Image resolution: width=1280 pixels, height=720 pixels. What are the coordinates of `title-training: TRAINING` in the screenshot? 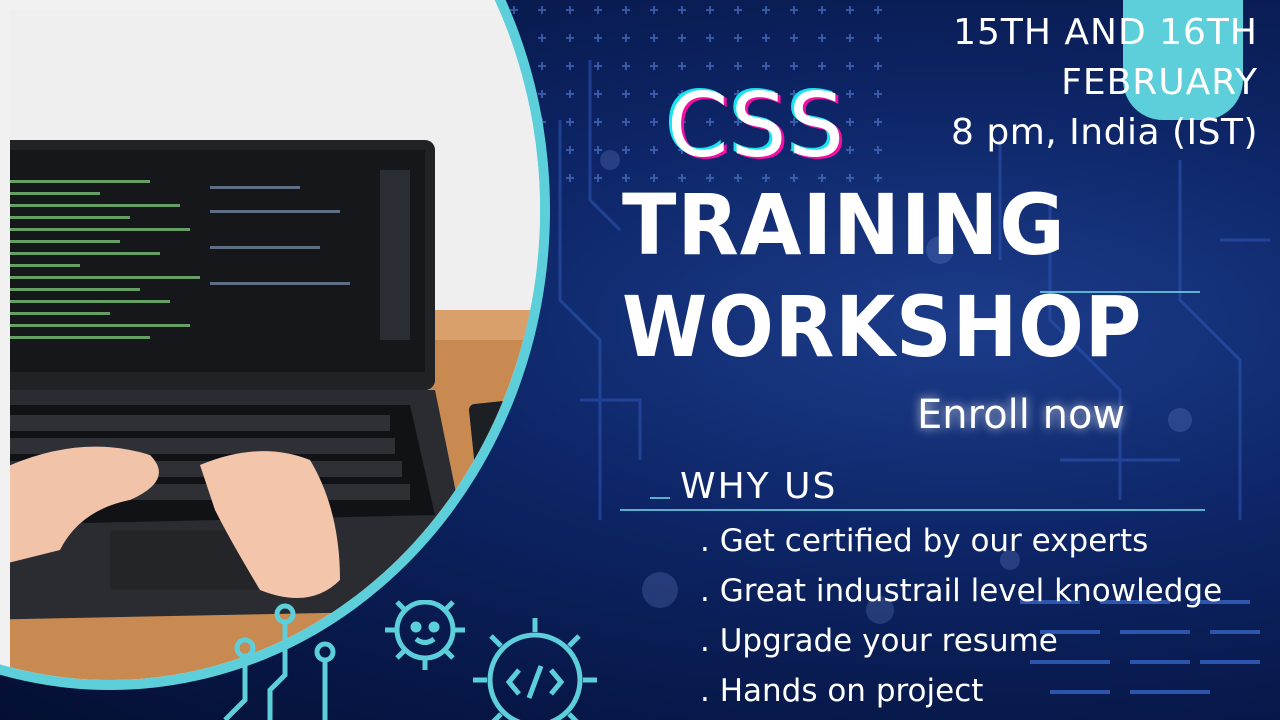 It's located at (844, 225).